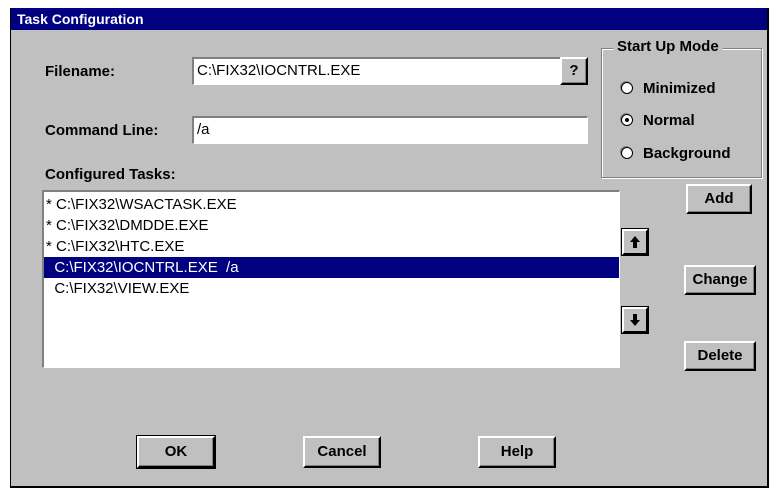 This screenshot has height=493, width=781. I want to click on radio-minimized: Minimized, so click(668, 88).